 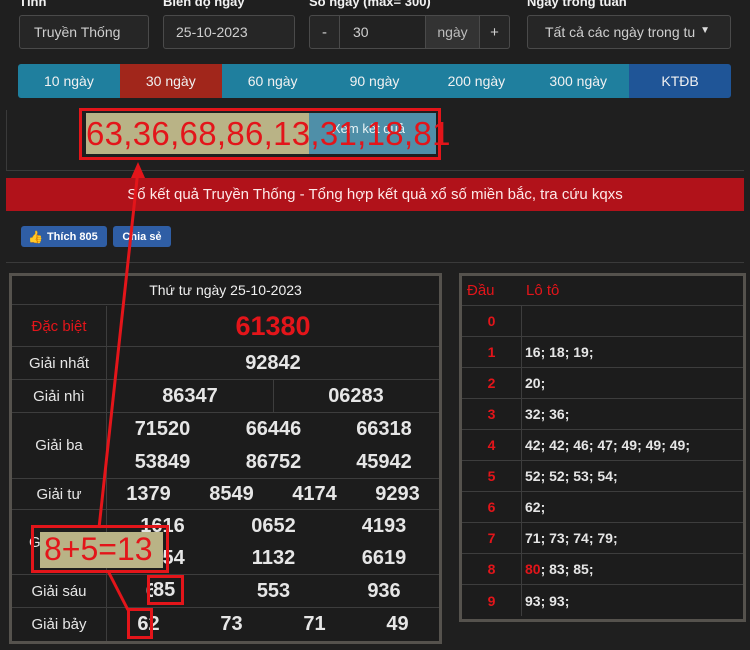 What do you see at coordinates (231, 624) in the screenshot?
I see `seventh-prize-2: 73` at bounding box center [231, 624].